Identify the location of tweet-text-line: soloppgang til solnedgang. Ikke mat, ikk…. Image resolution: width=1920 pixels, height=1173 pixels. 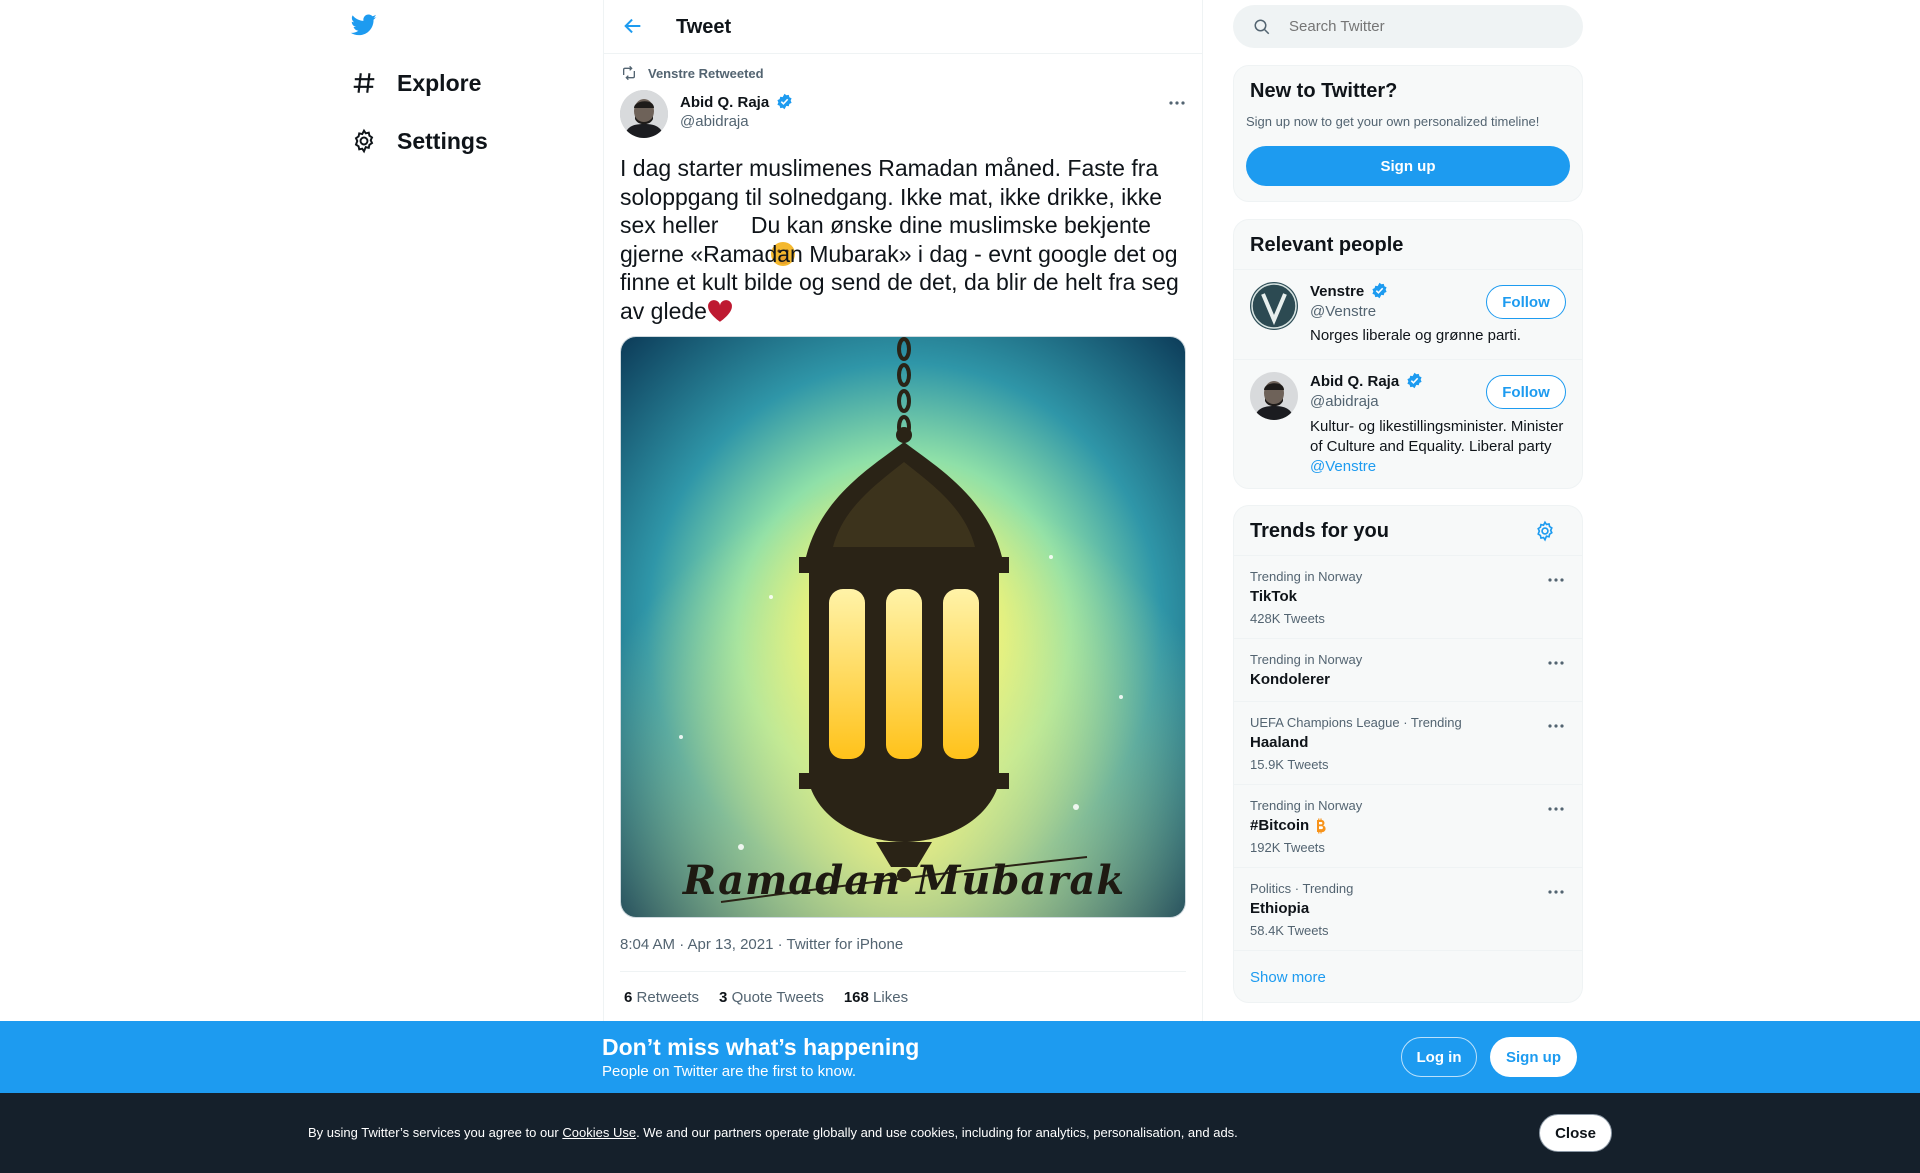
(891, 196).